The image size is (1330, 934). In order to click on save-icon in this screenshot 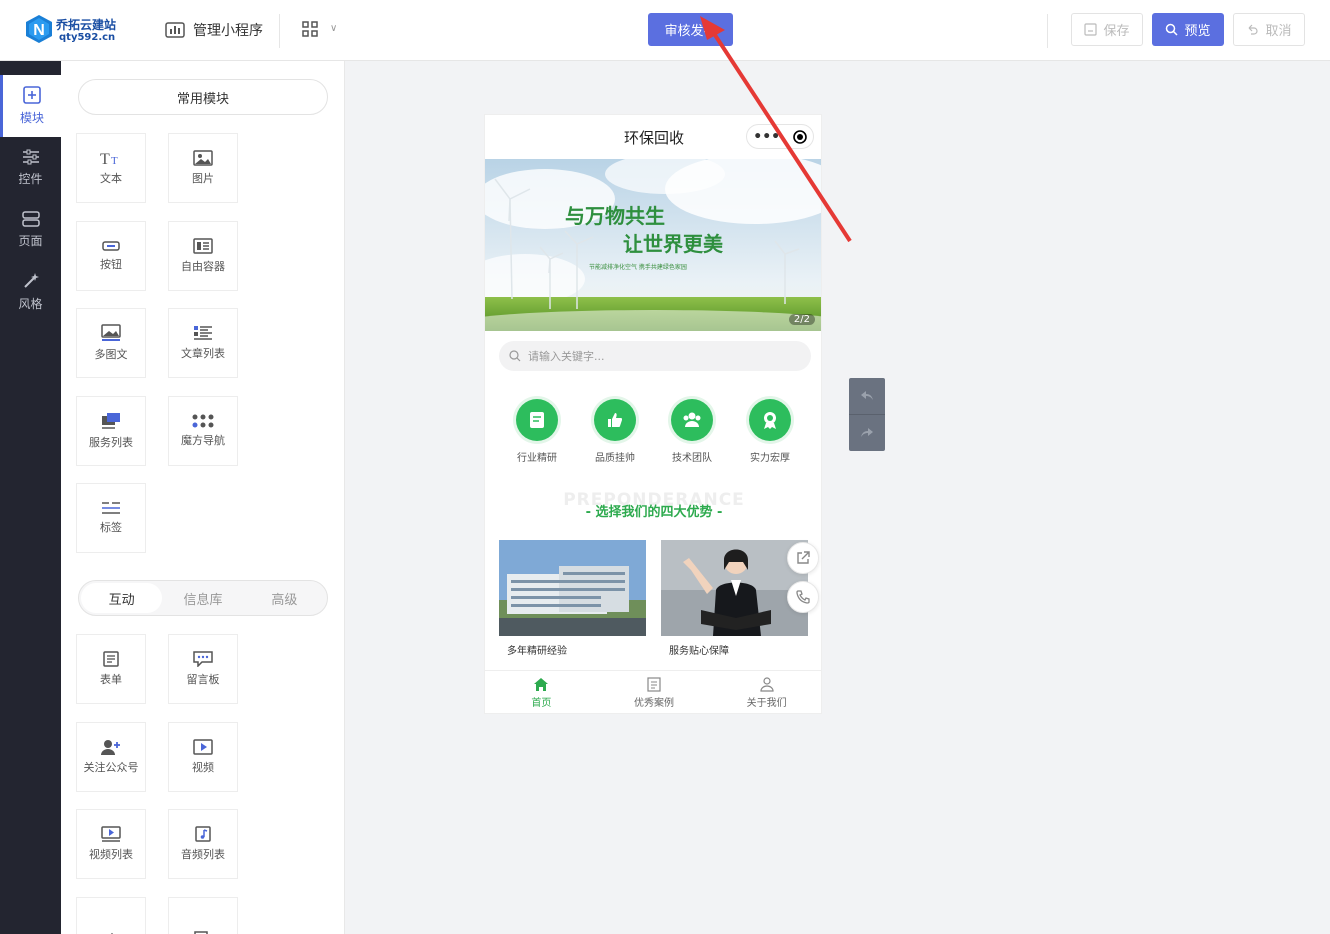, I will do `click(1091, 29)`.